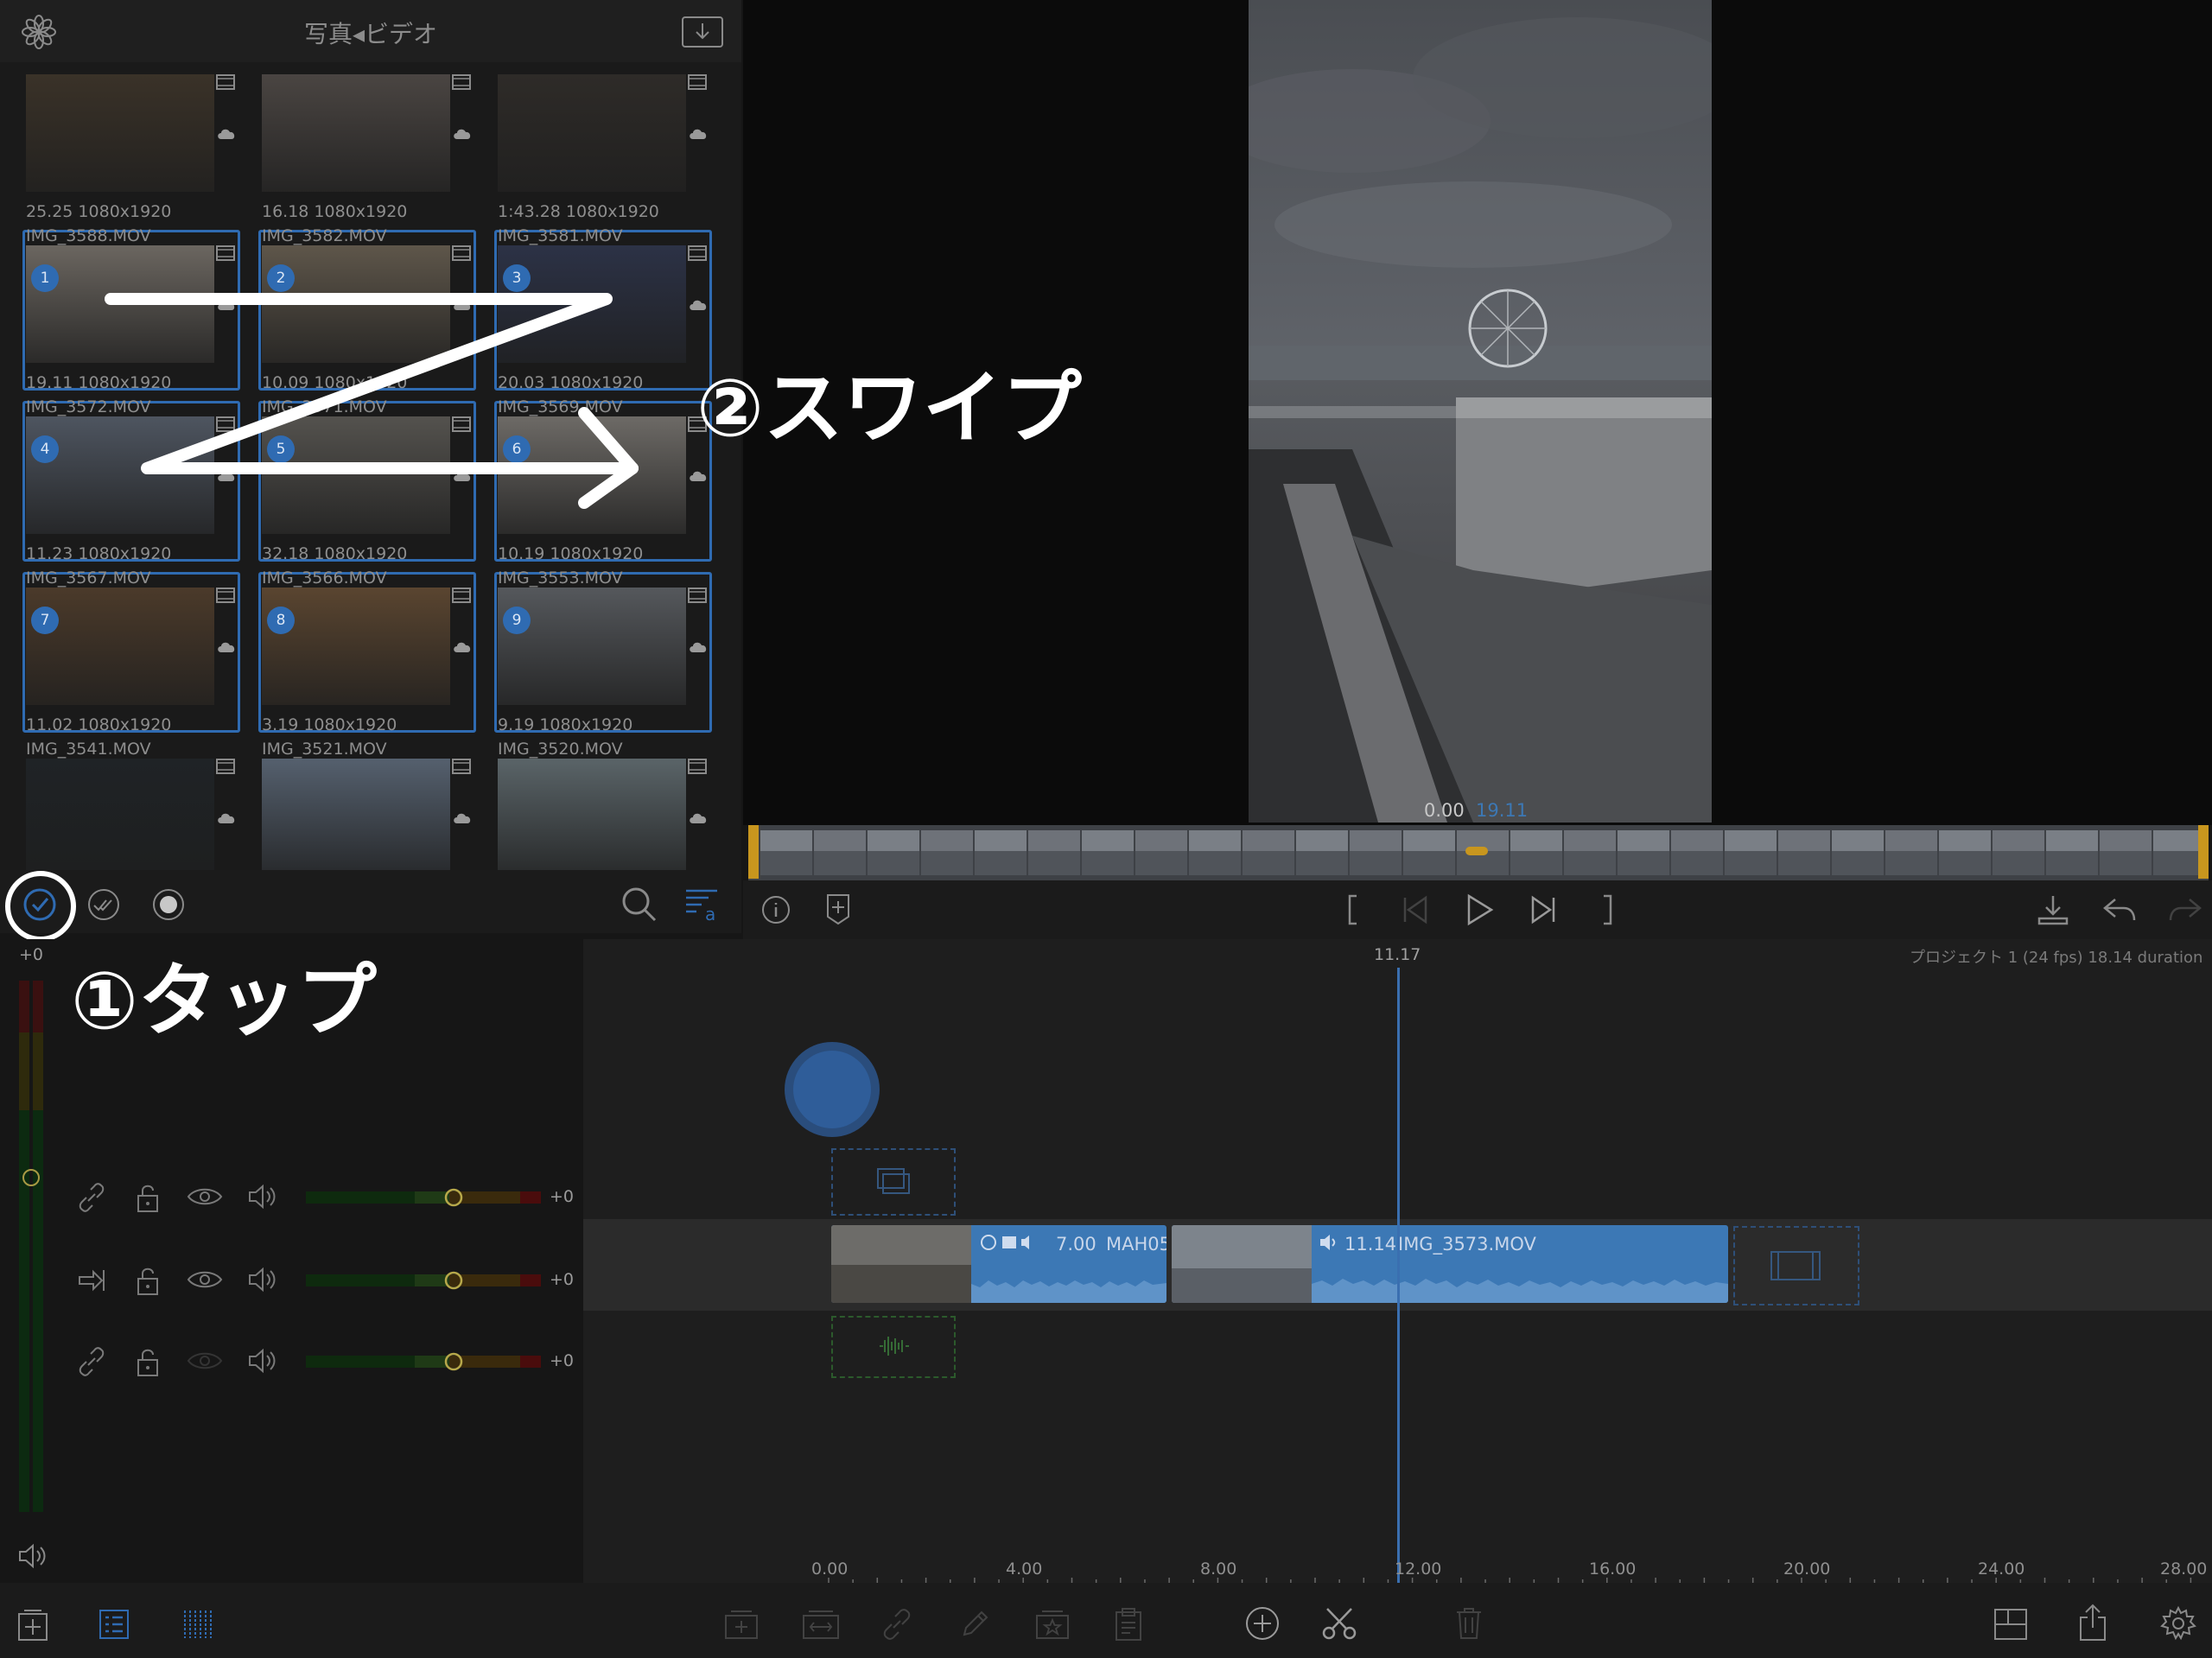 The height and width of the screenshot is (1658, 2212). I want to click on clip-2: 11.14 IMG_3573.MOV, so click(1450, 1264).